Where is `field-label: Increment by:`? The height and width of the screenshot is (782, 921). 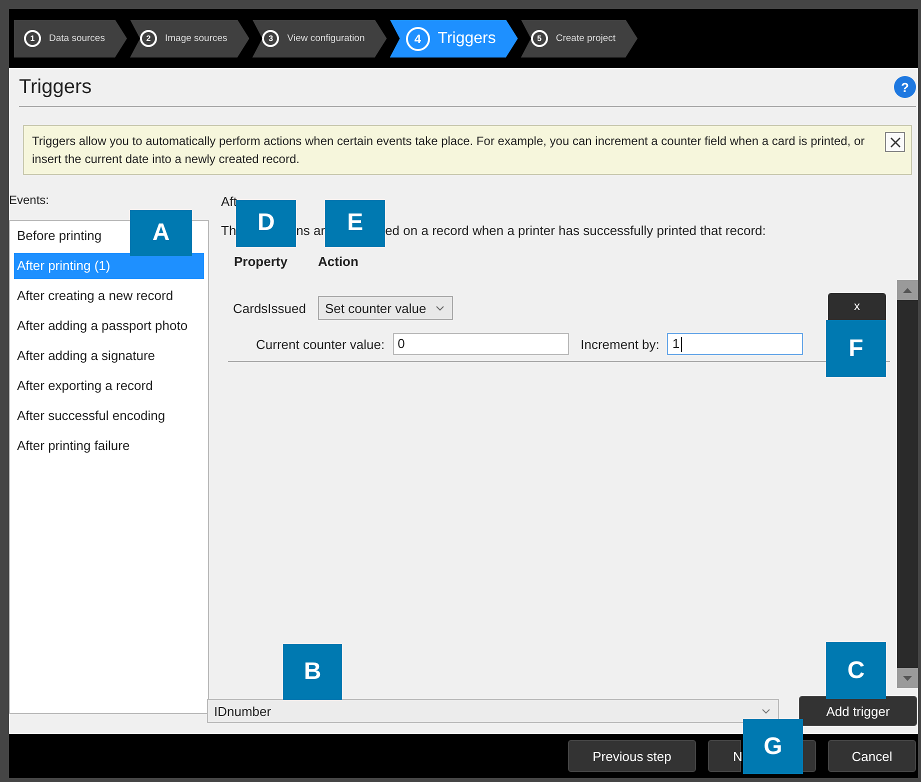
field-label: Increment by: is located at coordinates (620, 344).